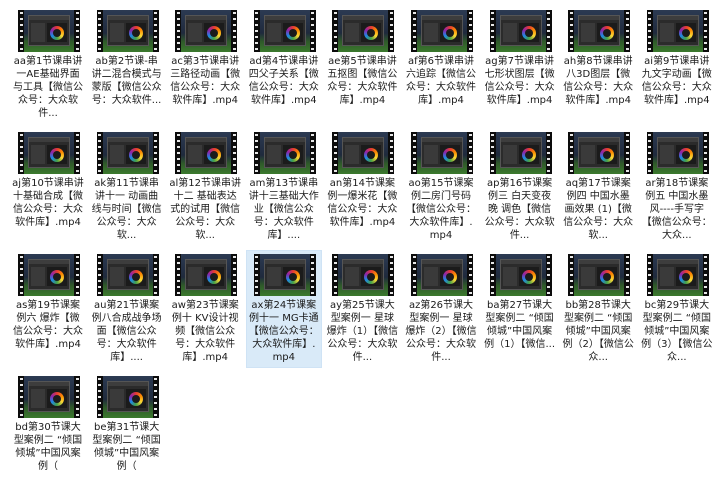  What do you see at coordinates (362, 81) in the screenshot?
I see `file-name: ae第5节课串讲五抠图【微信公众号：大众软件库】.mp4` at bounding box center [362, 81].